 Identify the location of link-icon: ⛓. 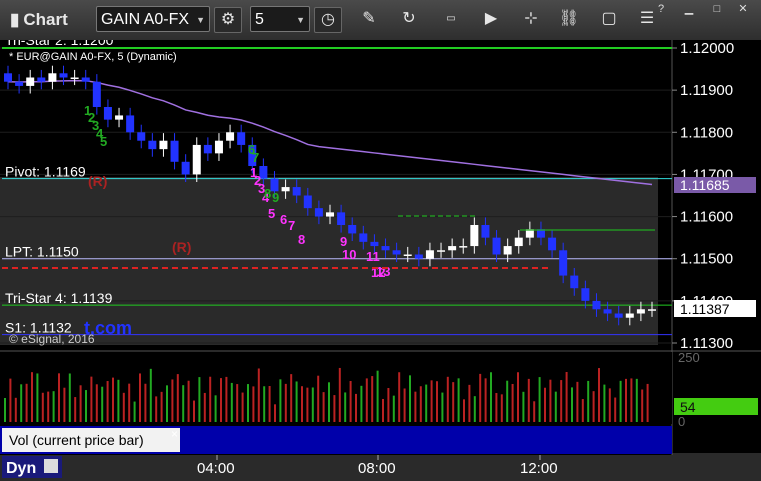
(569, 19).